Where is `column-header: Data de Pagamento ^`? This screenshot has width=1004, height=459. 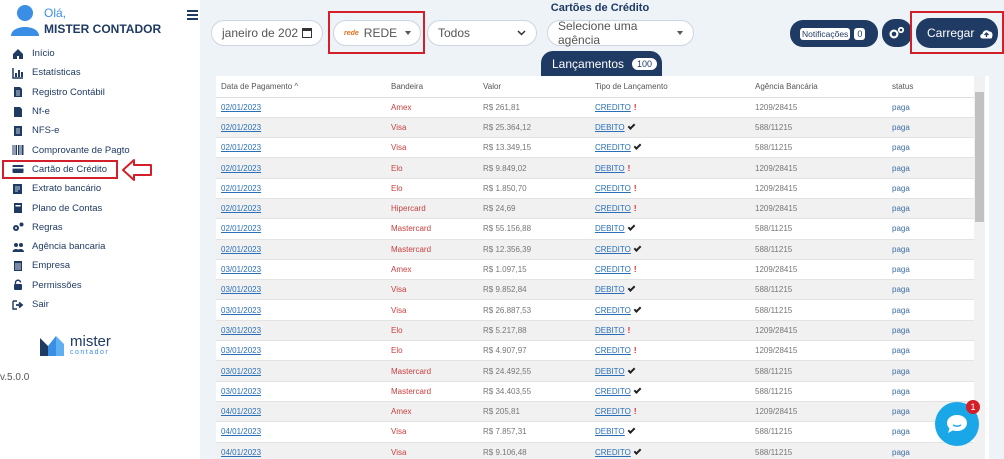 column-header: Data de Pagamento ^ is located at coordinates (301, 87).